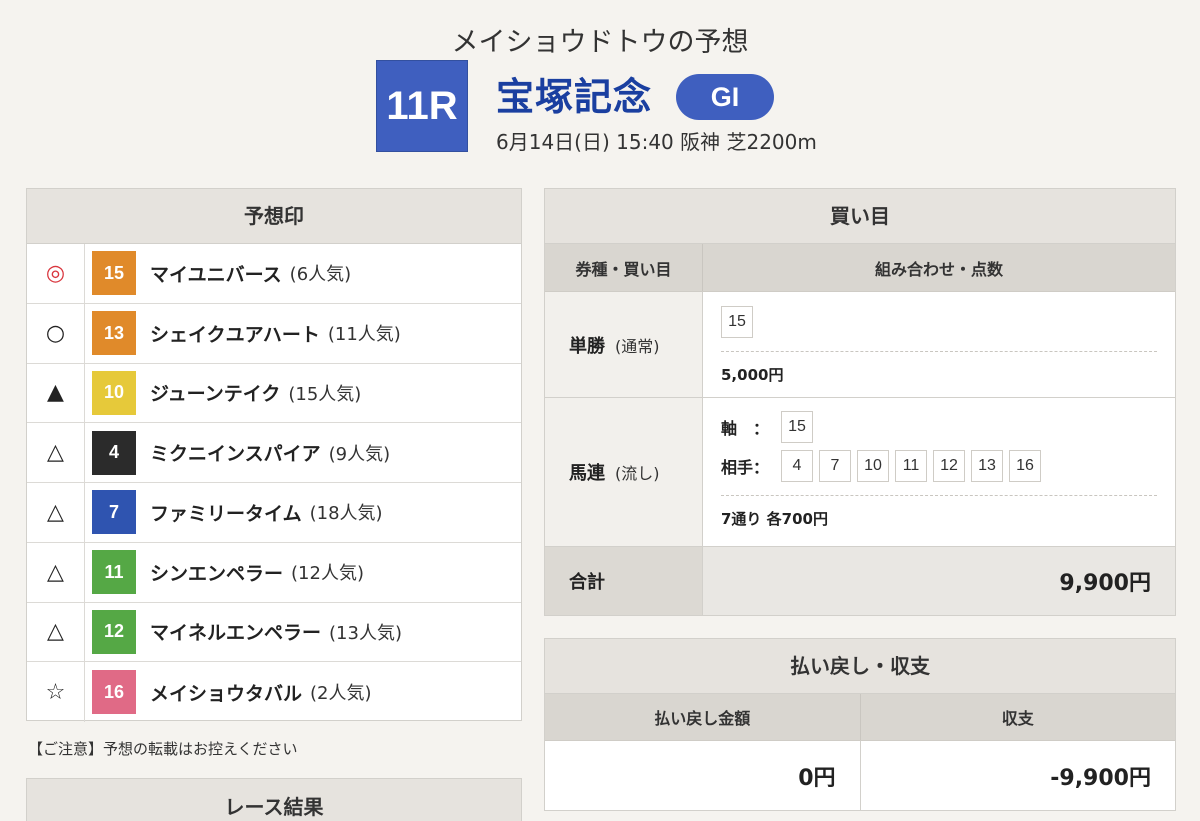 The width and height of the screenshot is (1200, 821). What do you see at coordinates (163, 749) in the screenshot?
I see `repost-notice: 【ご注意】予想の転載はお控えください` at bounding box center [163, 749].